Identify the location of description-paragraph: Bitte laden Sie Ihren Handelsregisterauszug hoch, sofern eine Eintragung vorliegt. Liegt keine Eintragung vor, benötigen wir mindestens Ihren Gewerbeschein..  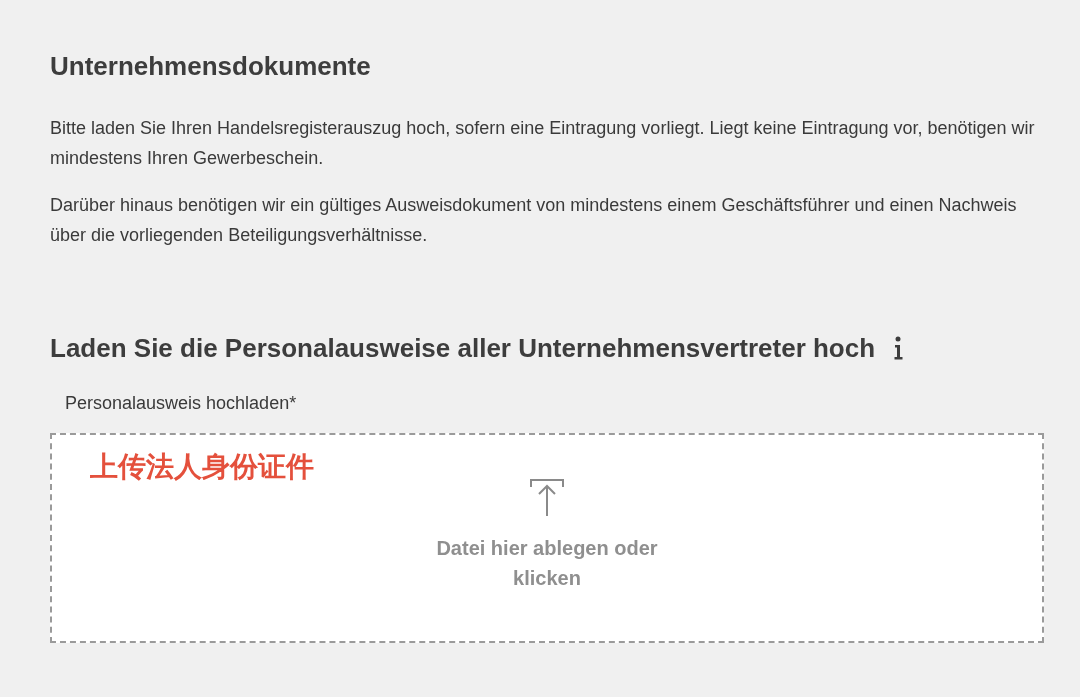
(543, 143).